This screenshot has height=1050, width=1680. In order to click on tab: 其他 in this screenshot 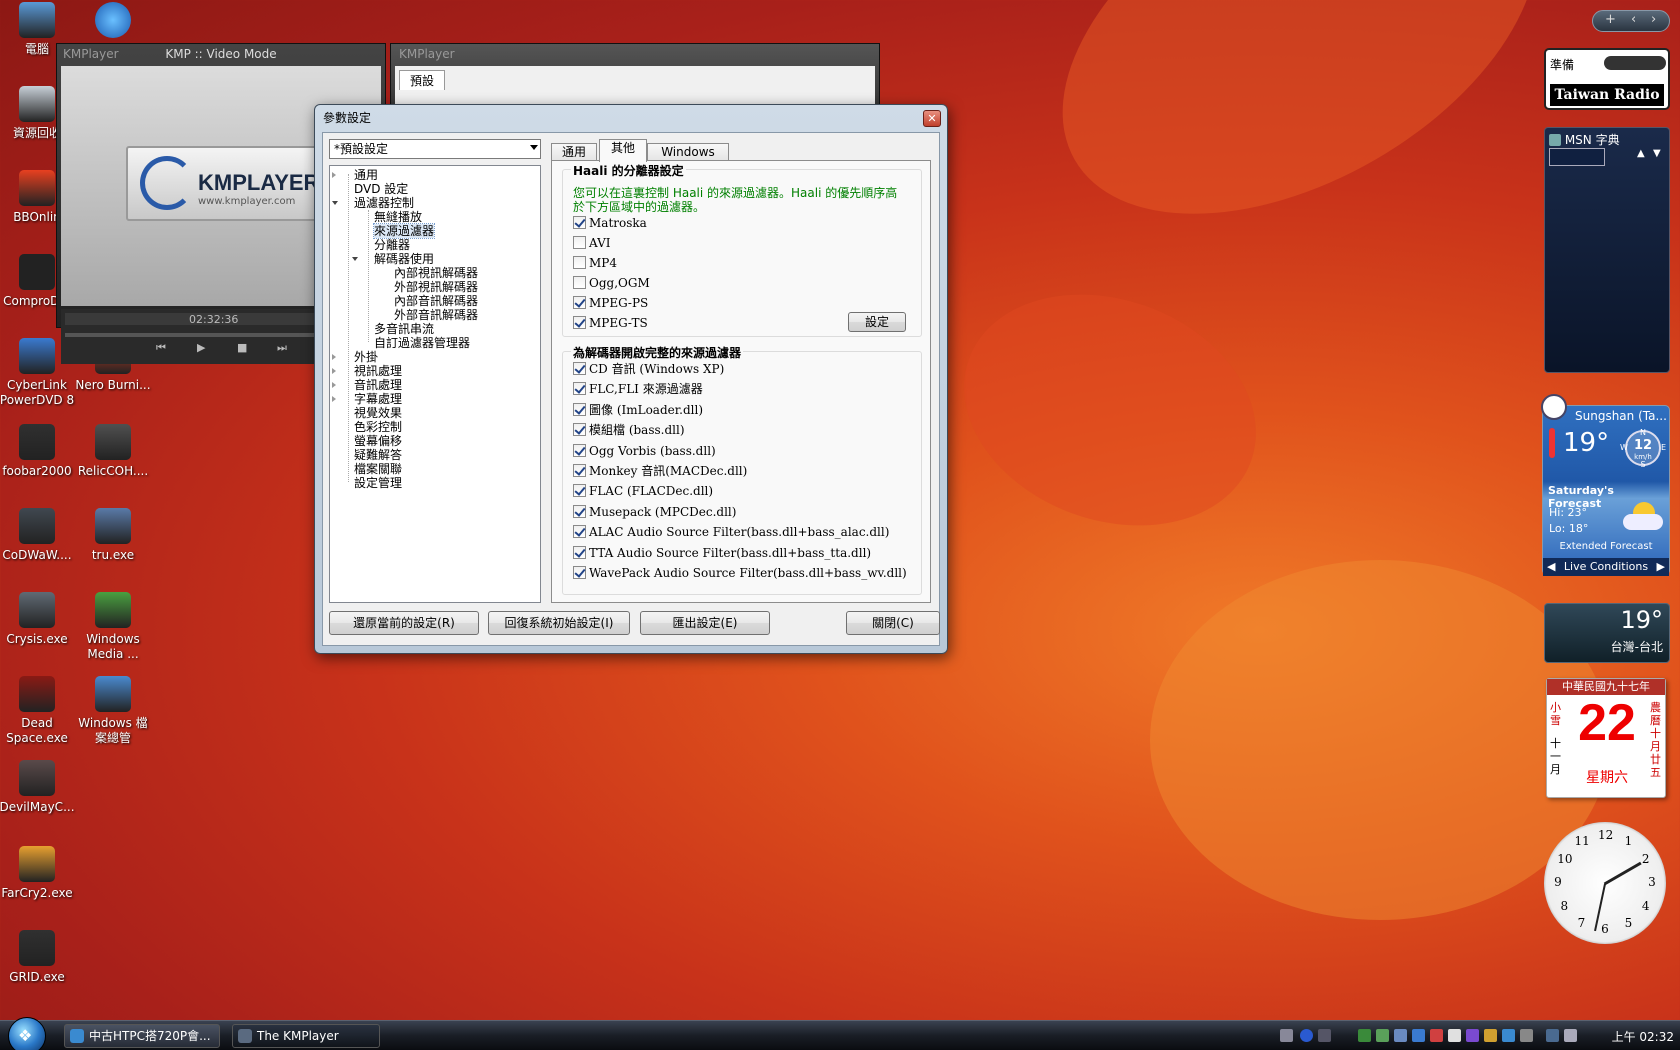, I will do `click(623, 150)`.